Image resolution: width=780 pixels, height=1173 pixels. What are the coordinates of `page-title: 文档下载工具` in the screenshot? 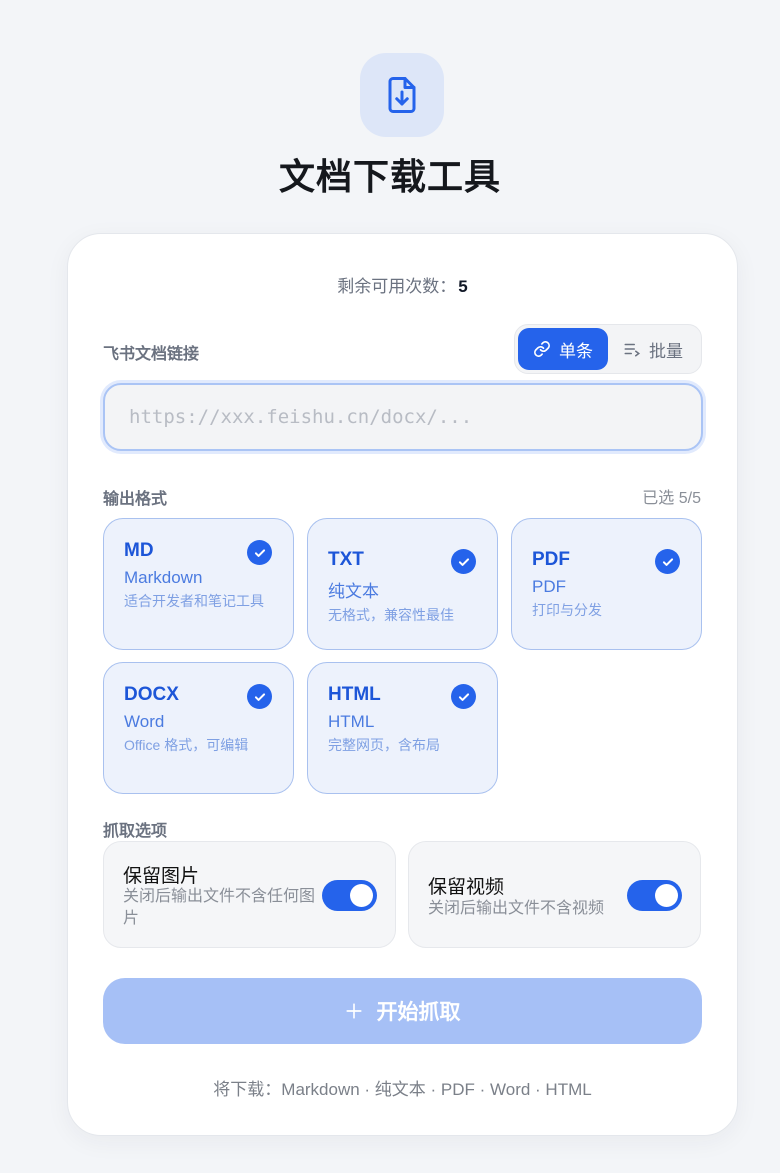 It's located at (389, 176).